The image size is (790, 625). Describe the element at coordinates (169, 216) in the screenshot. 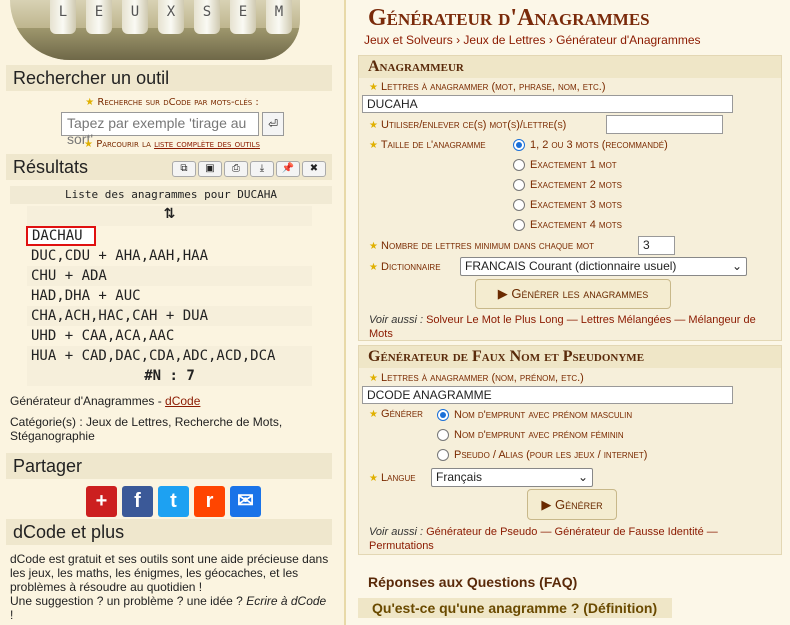

I see `sort-arrows-icon: ⇅` at that location.